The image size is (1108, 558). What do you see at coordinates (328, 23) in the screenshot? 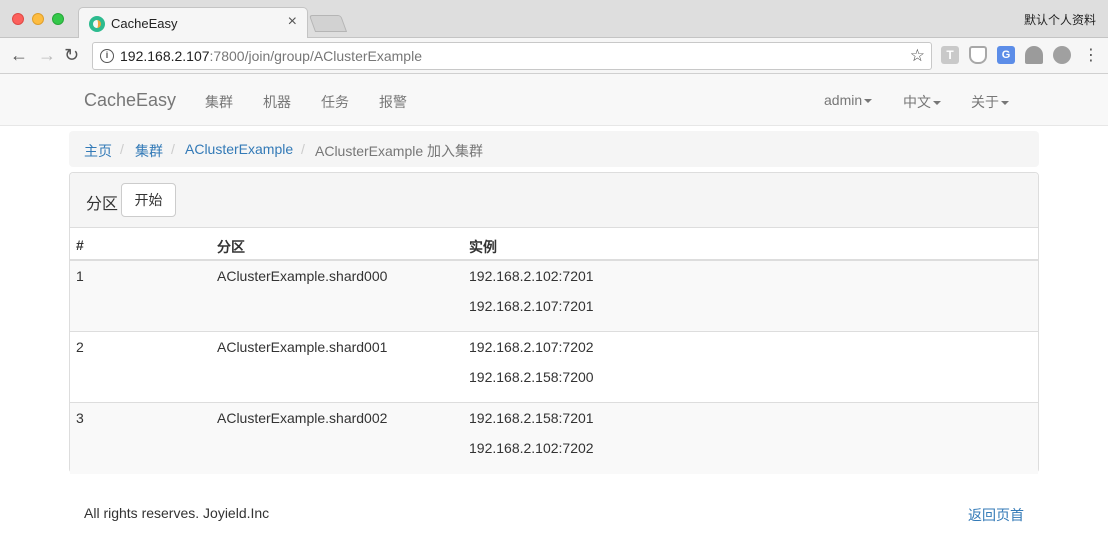
I see `new-tab-button` at bounding box center [328, 23].